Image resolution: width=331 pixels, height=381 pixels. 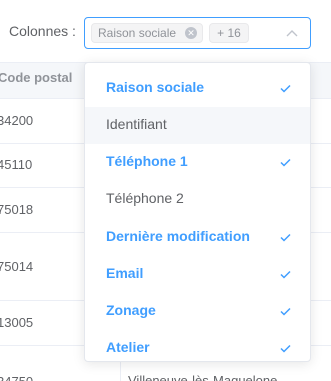 What do you see at coordinates (42, 31) in the screenshot?
I see `columns-label: Colonnes :` at bounding box center [42, 31].